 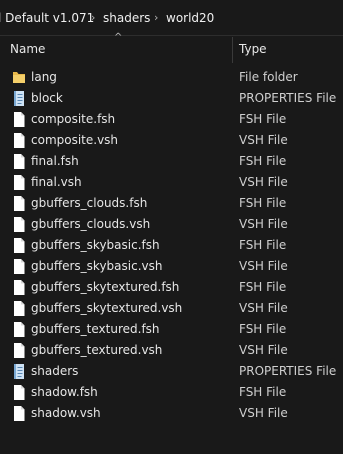 I want to click on file-name: gbuffers_clouds.vsh, so click(x=91, y=224).